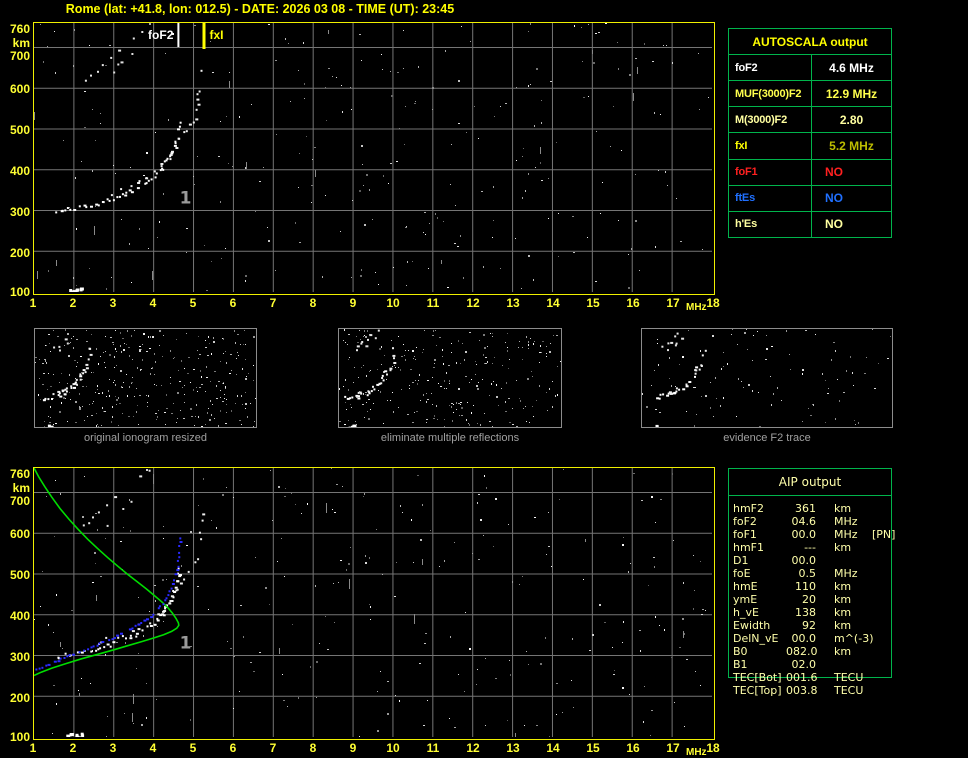 The width and height of the screenshot is (968, 758). What do you see at coordinates (770, 198) in the screenshot?
I see `autoscala-row-label: ftEs` at bounding box center [770, 198].